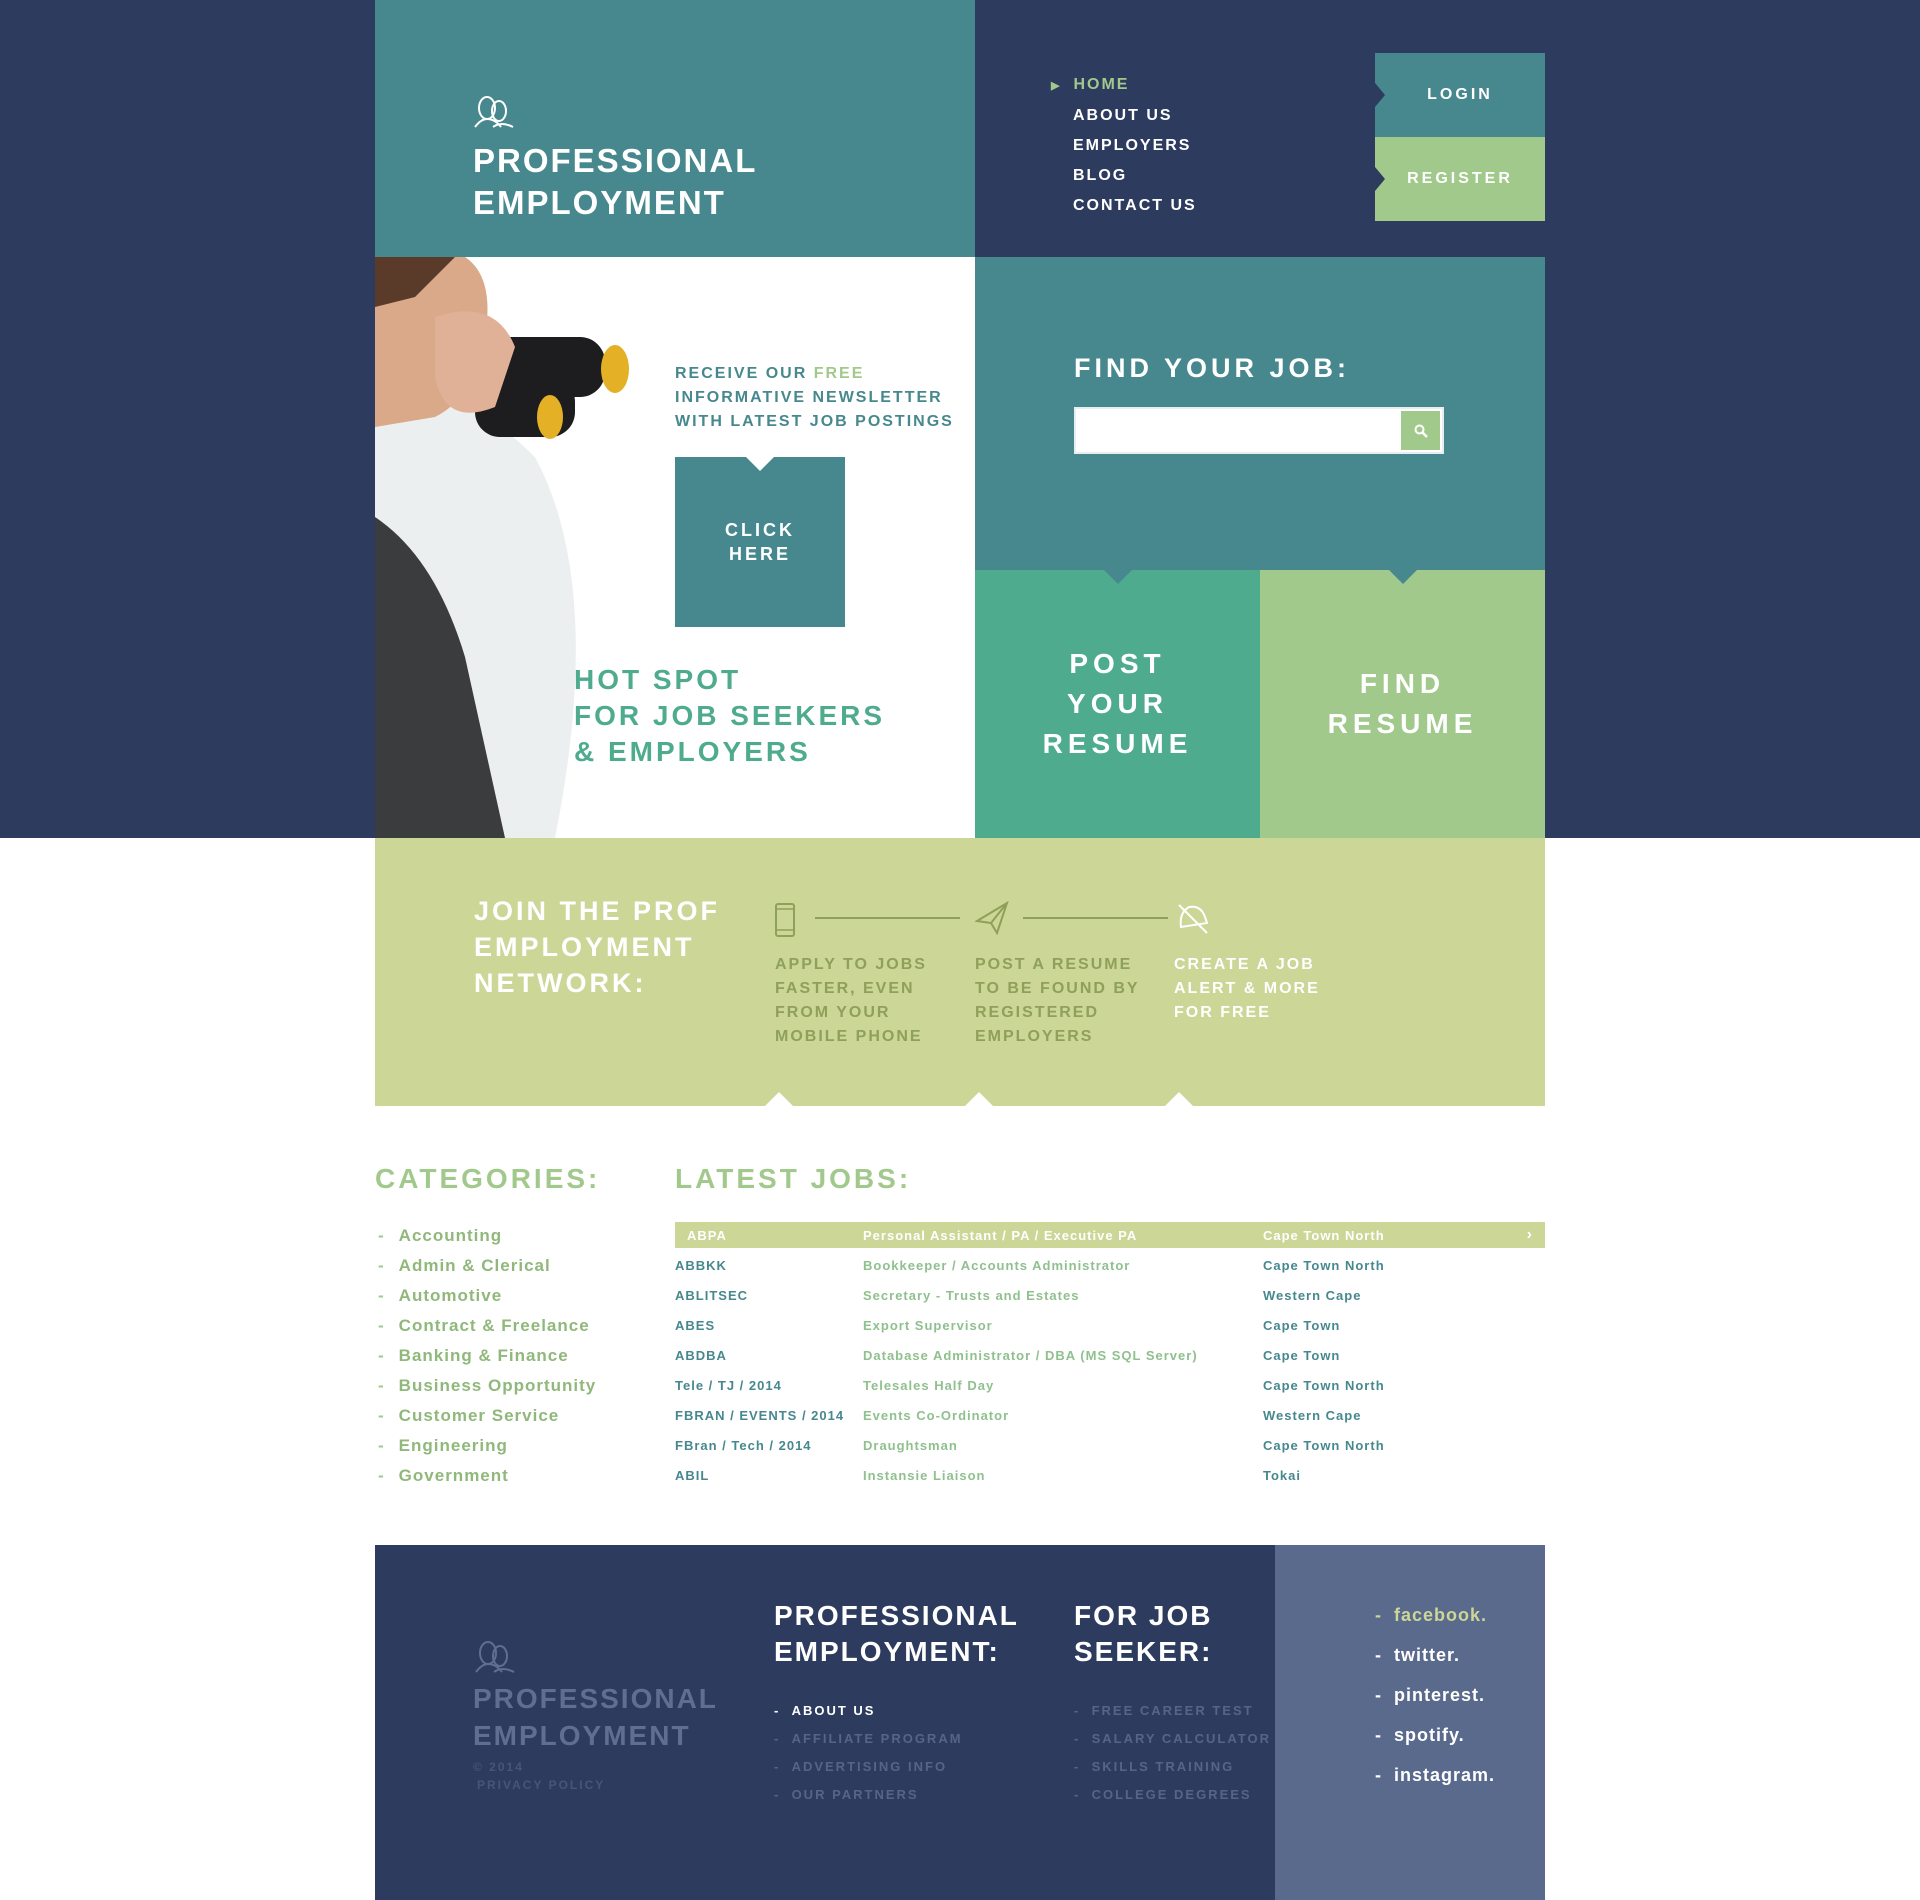 The width and height of the screenshot is (1920, 1900). I want to click on job-title: Events Co-Ordinator, so click(936, 1415).